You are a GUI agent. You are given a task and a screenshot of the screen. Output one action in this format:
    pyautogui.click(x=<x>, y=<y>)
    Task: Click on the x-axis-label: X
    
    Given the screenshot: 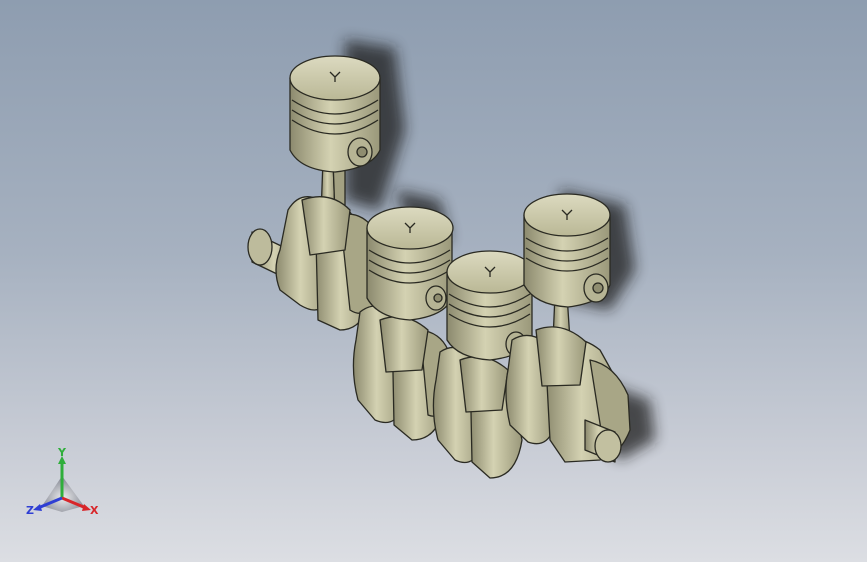 What is the action you would take?
    pyautogui.click(x=94, y=510)
    